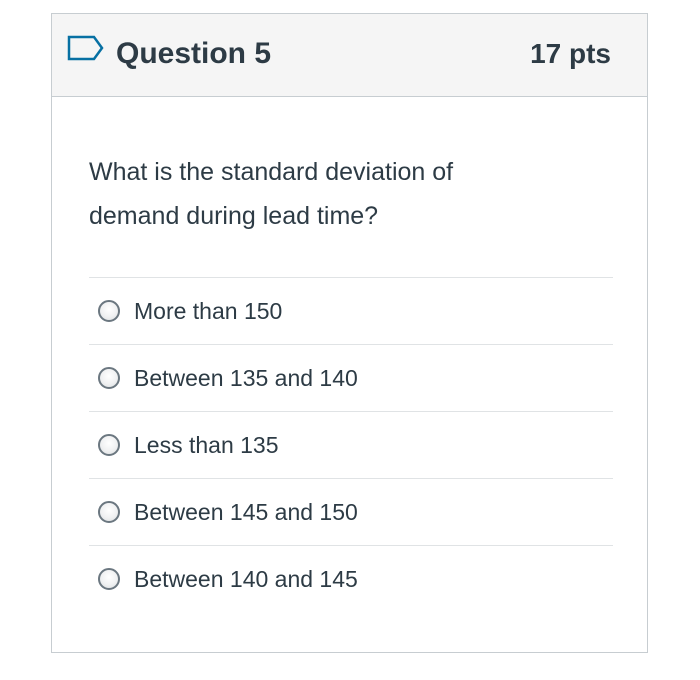 The height and width of the screenshot is (680, 700). I want to click on answer-option: Between 145 and 150, so click(351, 511).